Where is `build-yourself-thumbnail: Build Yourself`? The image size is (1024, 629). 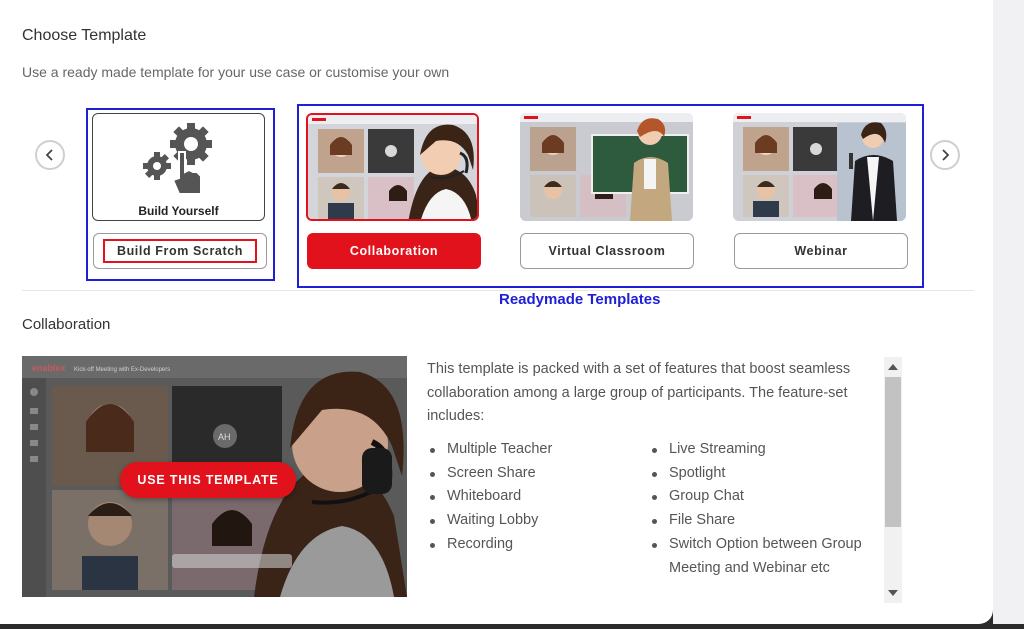 build-yourself-thumbnail: Build Yourself is located at coordinates (178, 167).